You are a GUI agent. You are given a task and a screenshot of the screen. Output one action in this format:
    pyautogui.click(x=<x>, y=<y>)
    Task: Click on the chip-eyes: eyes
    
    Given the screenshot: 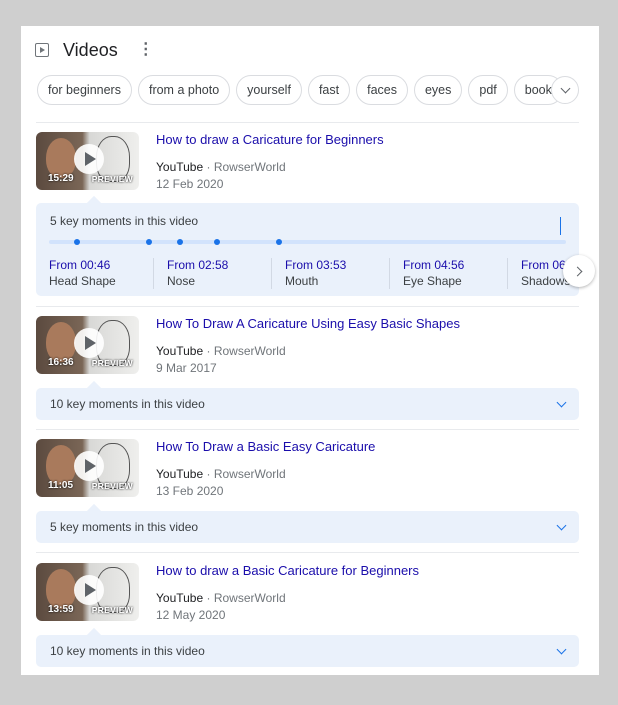 What is the action you would take?
    pyautogui.click(x=438, y=90)
    